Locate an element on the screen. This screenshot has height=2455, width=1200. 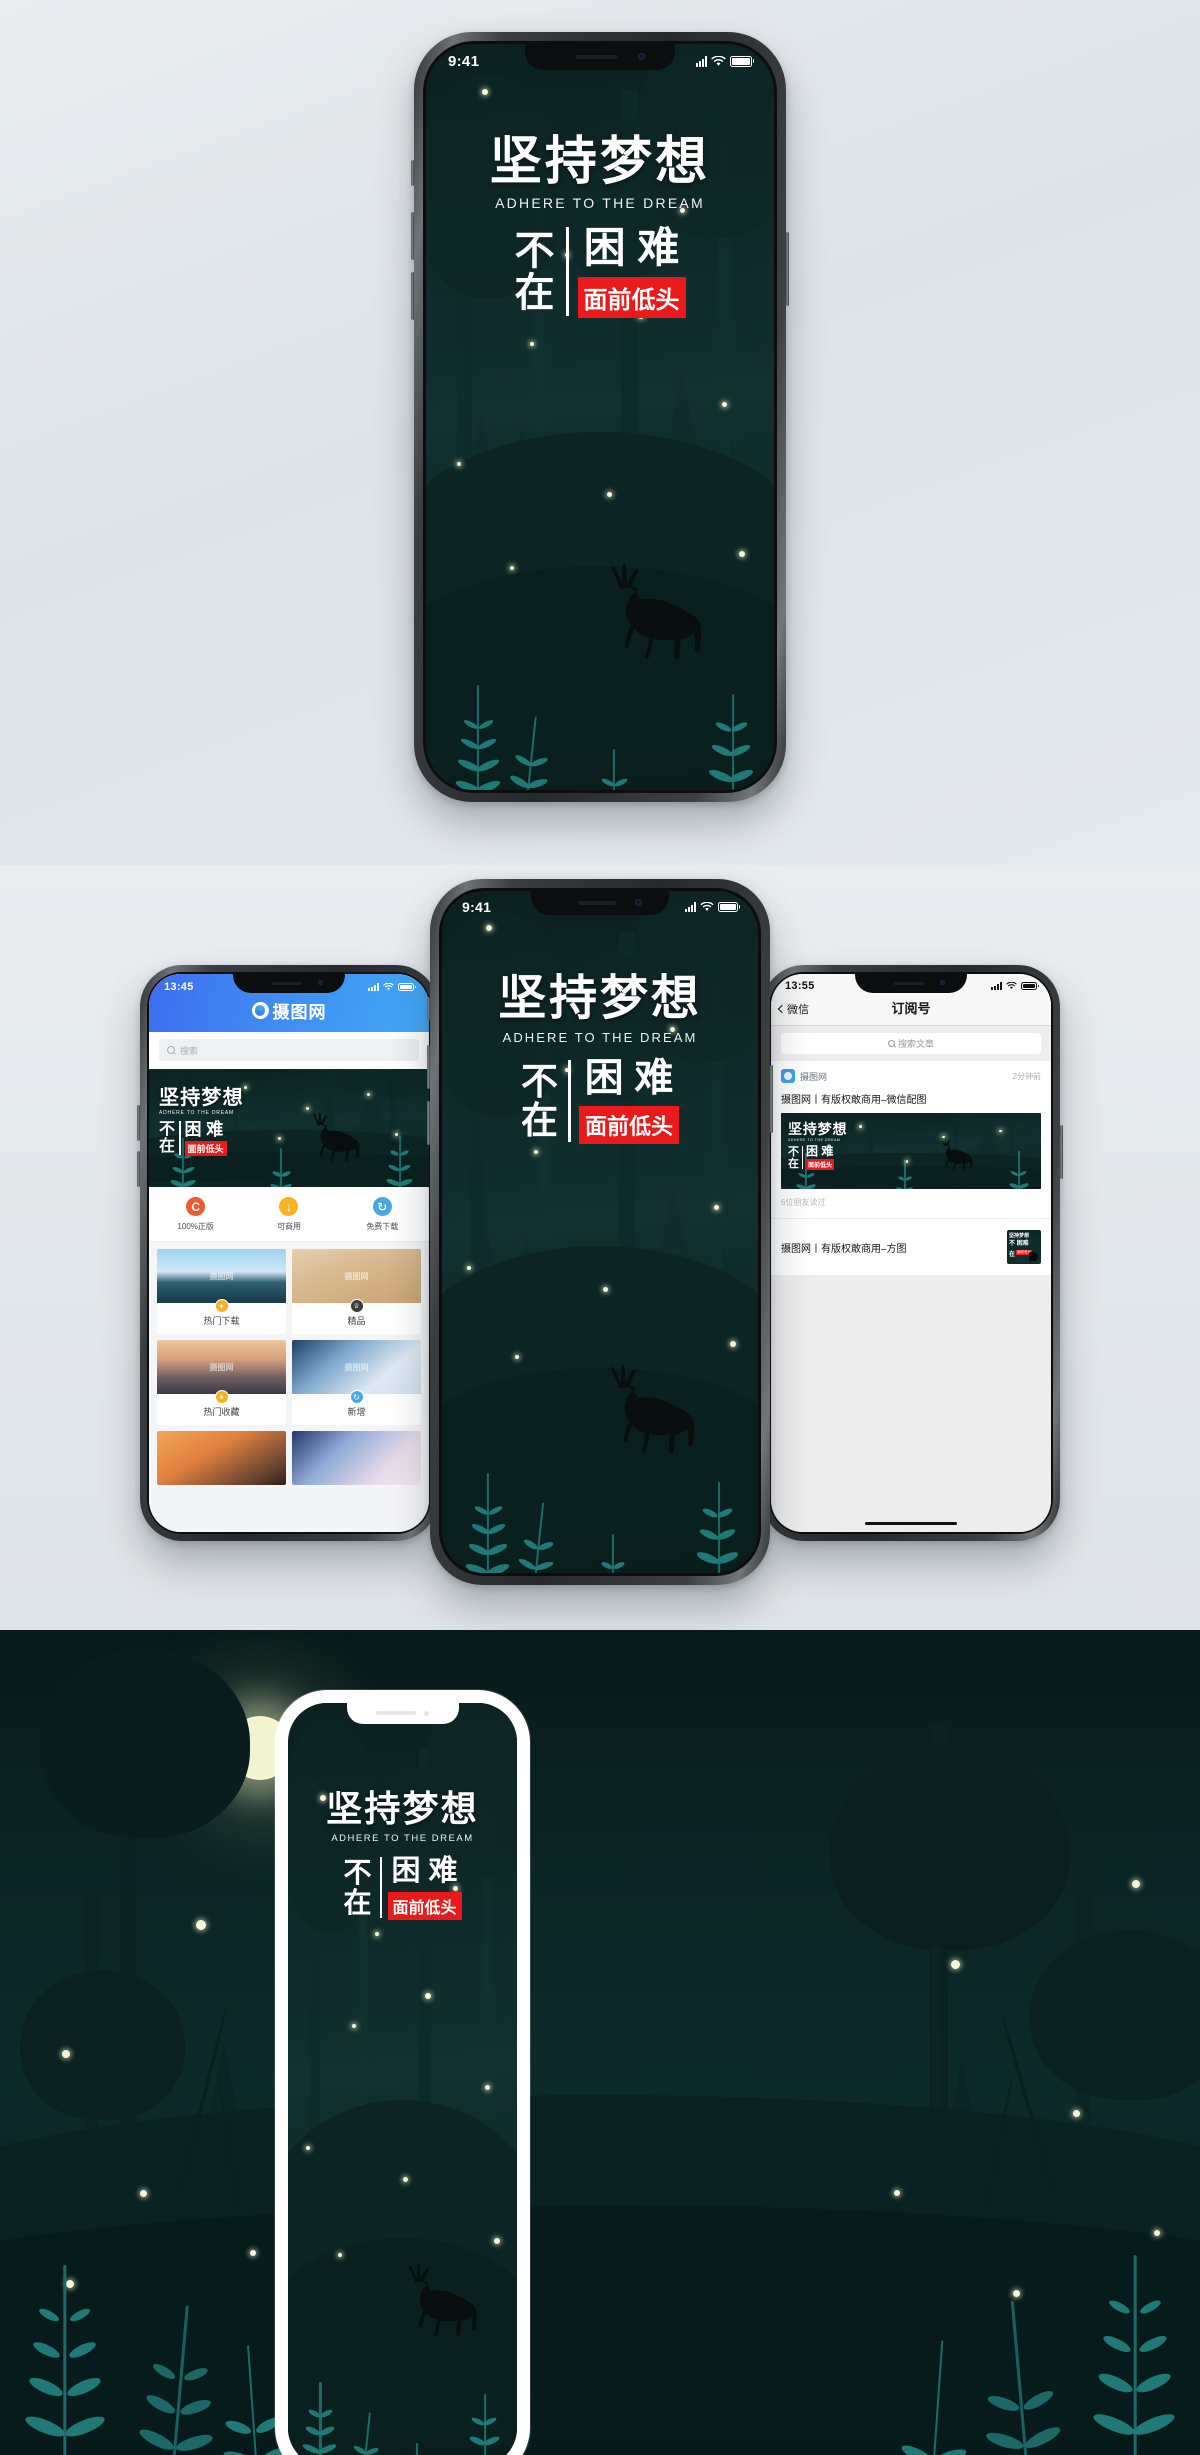
grid-card-0: 摄图网 ✦ 热门下载 is located at coordinates (221, 1291).